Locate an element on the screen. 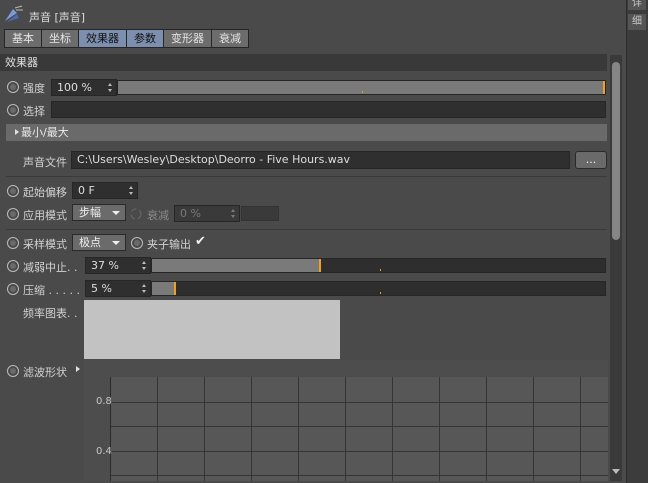 This screenshot has height=483, width=648. apply-mode-dropdown: 步幅 is located at coordinates (99, 212).